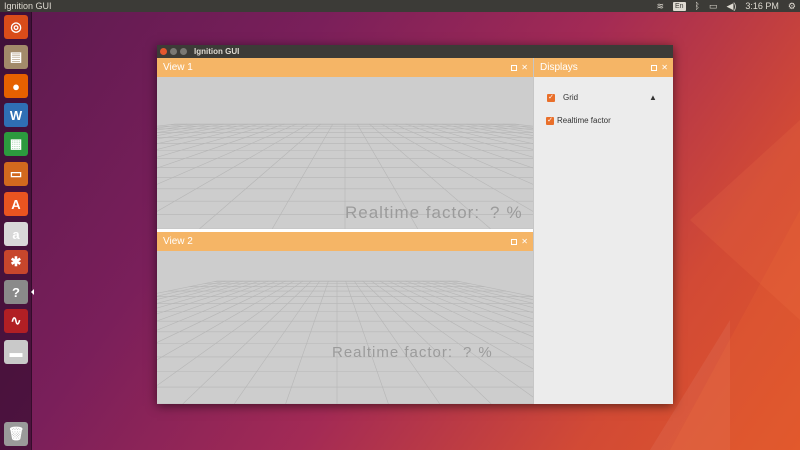 This screenshot has width=800, height=450. What do you see at coordinates (653, 97) in the screenshot?
I see `grid-expand-icon: ▲` at bounding box center [653, 97].